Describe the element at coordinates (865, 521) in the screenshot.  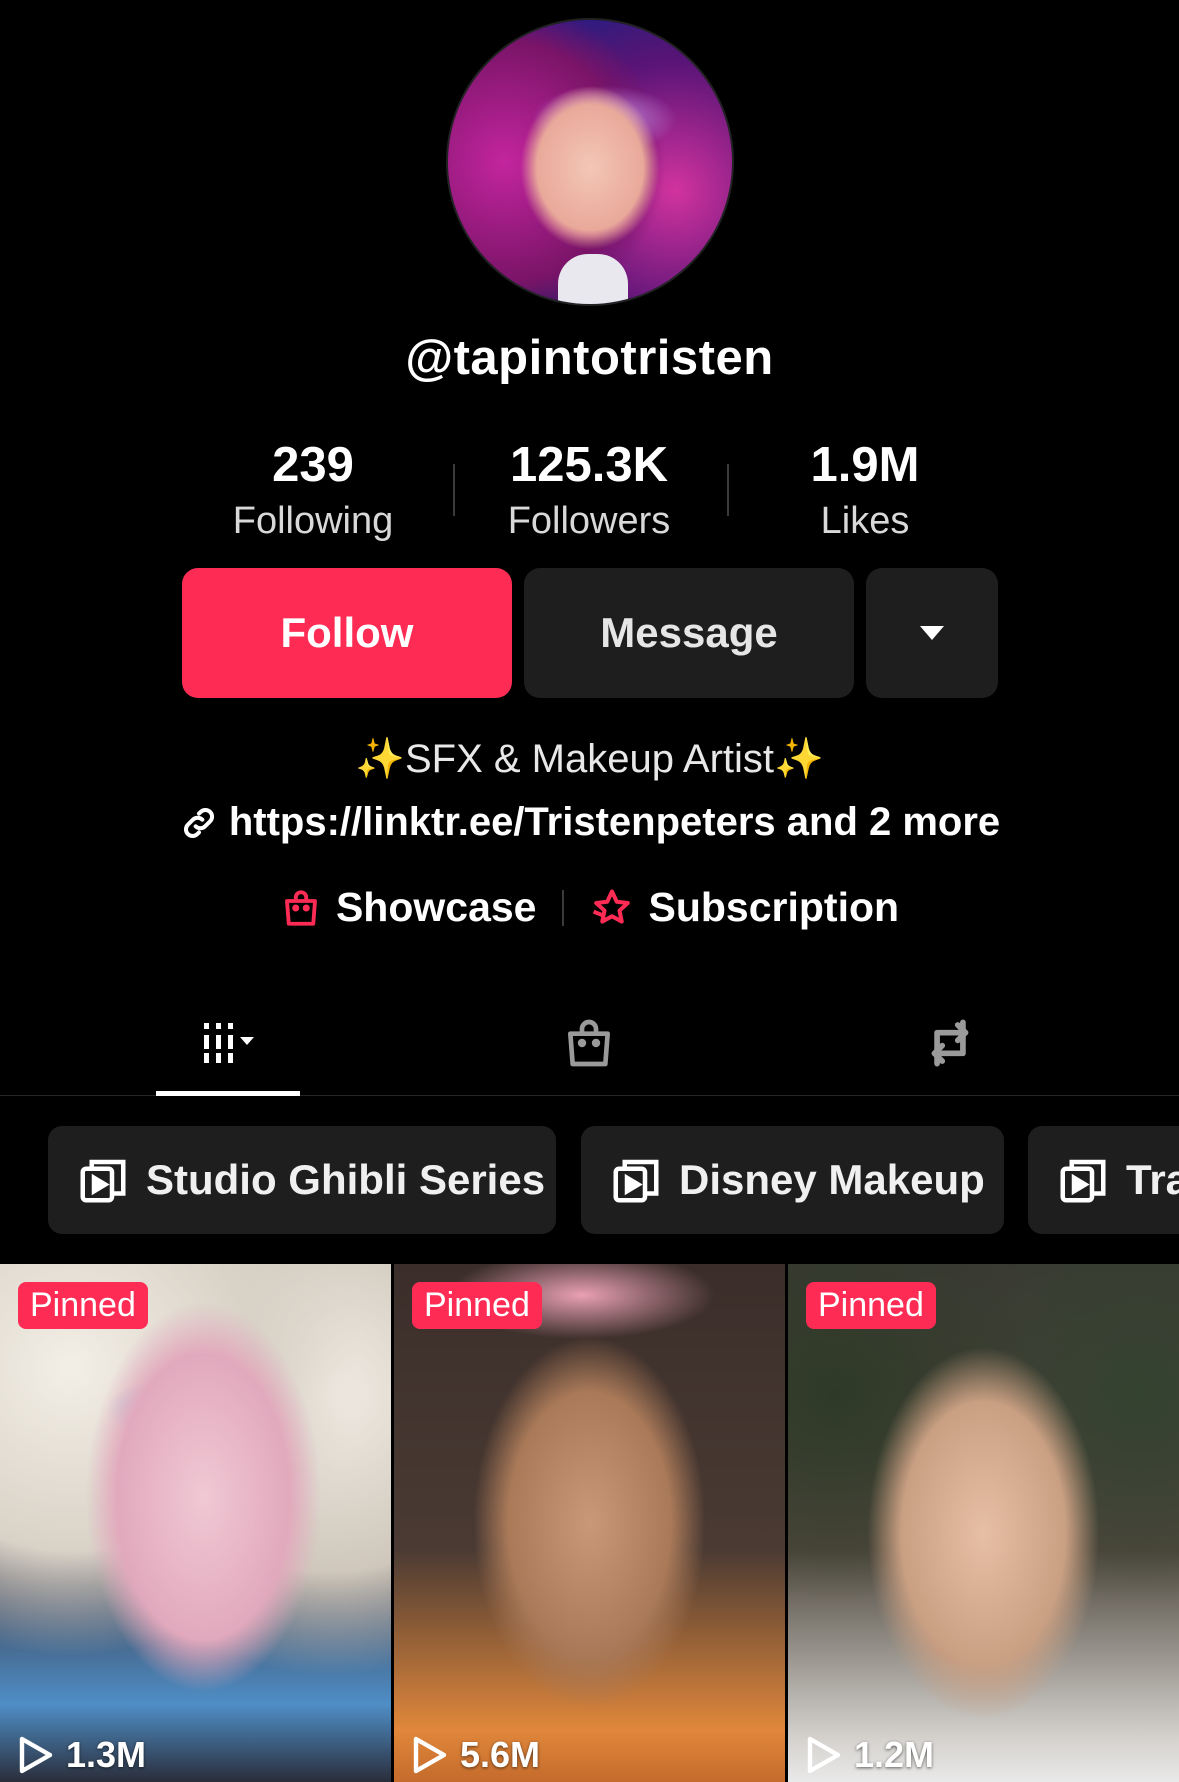
I see `likes-label: Likes` at that location.